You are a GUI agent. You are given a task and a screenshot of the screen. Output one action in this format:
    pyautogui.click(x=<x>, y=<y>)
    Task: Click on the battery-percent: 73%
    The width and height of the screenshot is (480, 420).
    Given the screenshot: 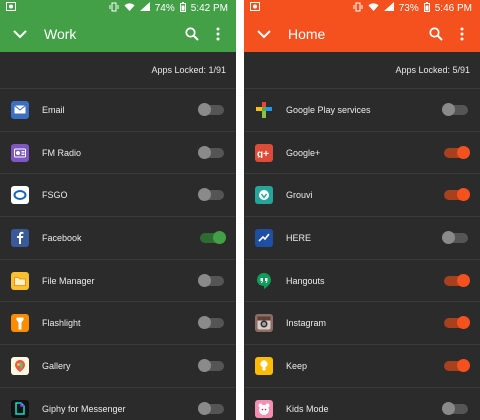 What is the action you would take?
    pyautogui.click(x=408, y=8)
    